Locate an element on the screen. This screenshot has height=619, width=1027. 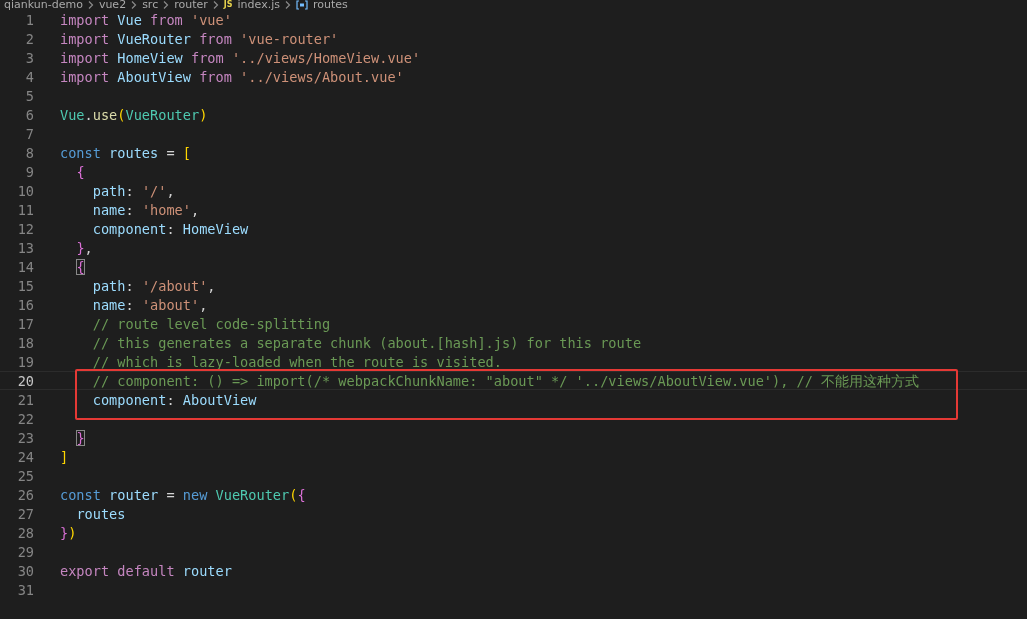
code-line: path: '/about', is located at coordinates (153, 285).